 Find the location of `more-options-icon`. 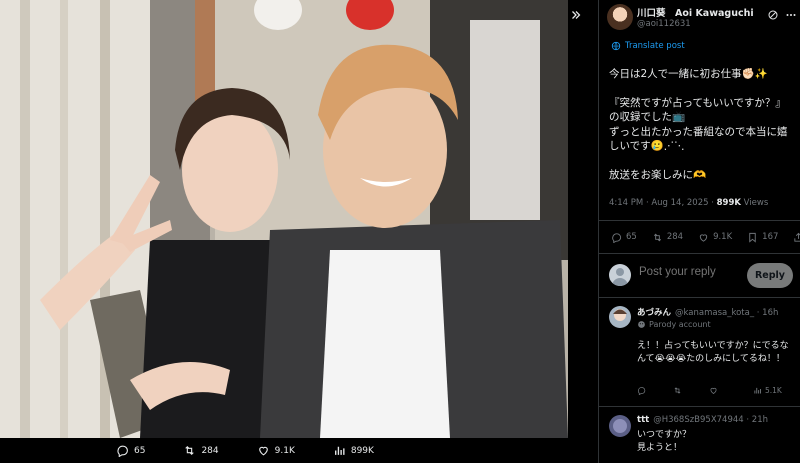

more-options-icon is located at coordinates (791, 12).